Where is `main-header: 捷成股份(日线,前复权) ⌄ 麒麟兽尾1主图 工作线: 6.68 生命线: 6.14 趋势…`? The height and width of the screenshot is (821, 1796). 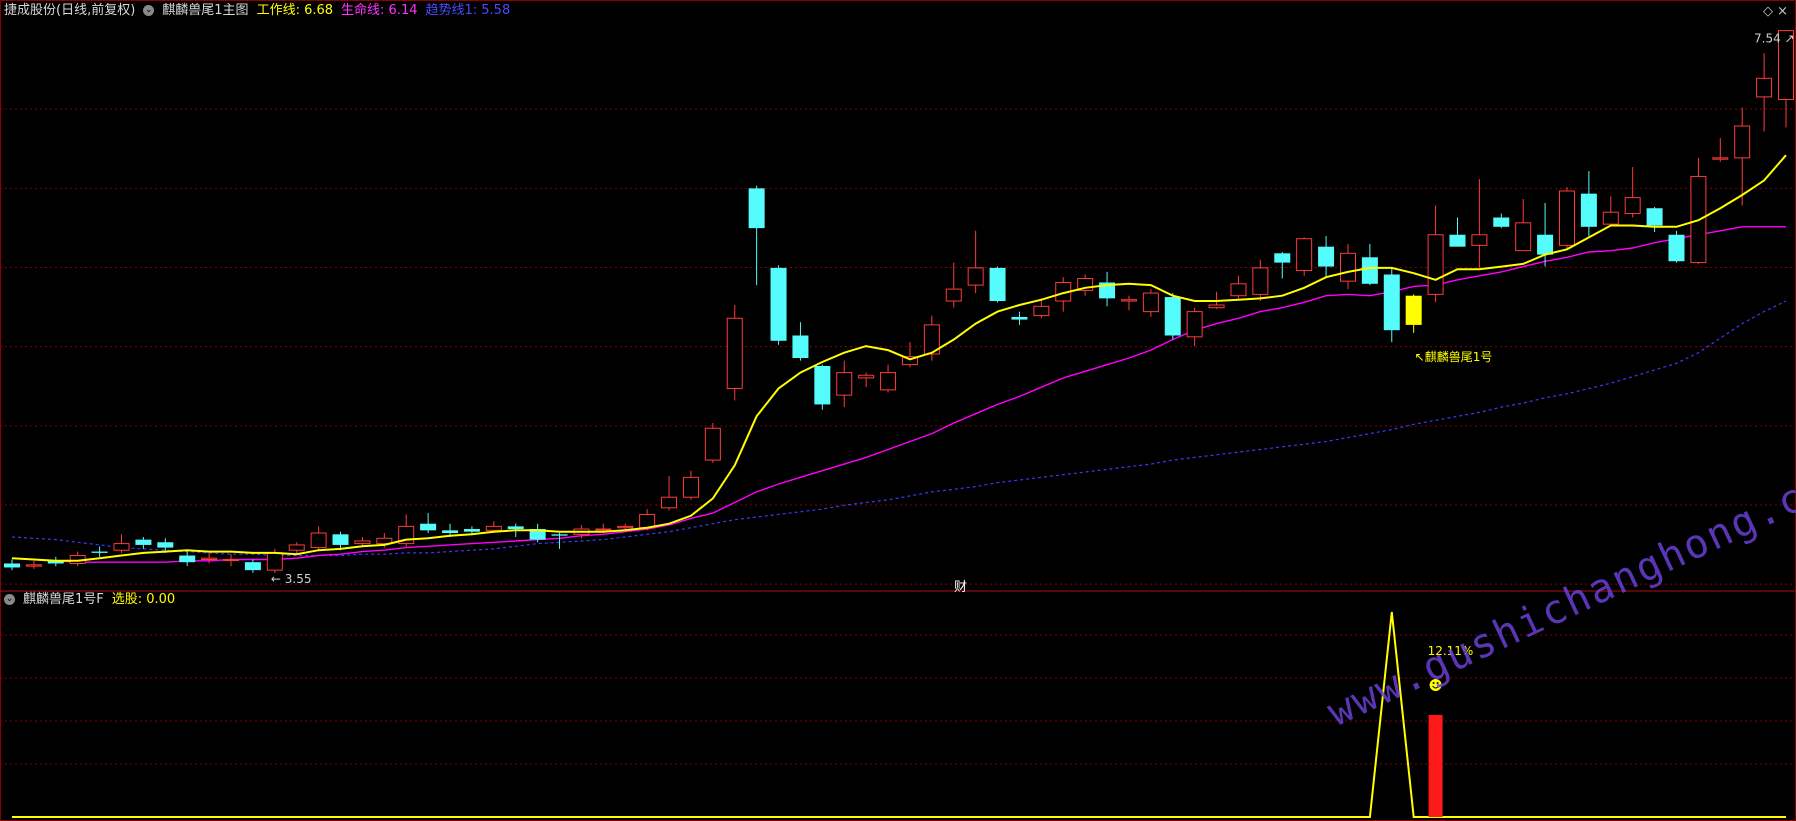 main-header: 捷成股份(日线,前复权) ⌄ 麒麟兽尾1主图 工作线: 6.68 生命线: 6.14 趋势… is located at coordinates (261, 11).